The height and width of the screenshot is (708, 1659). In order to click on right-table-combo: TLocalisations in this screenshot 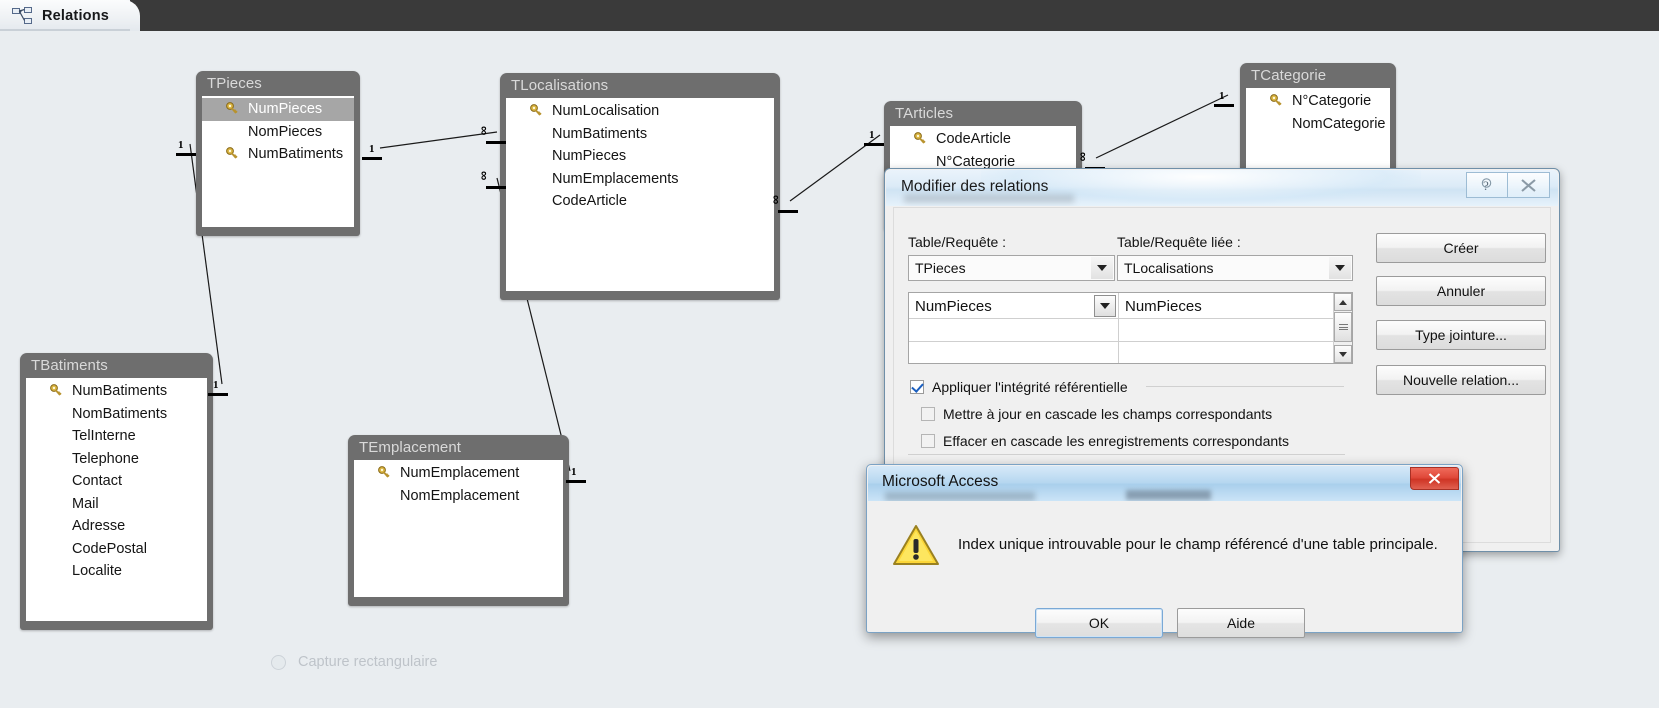, I will do `click(1235, 268)`.